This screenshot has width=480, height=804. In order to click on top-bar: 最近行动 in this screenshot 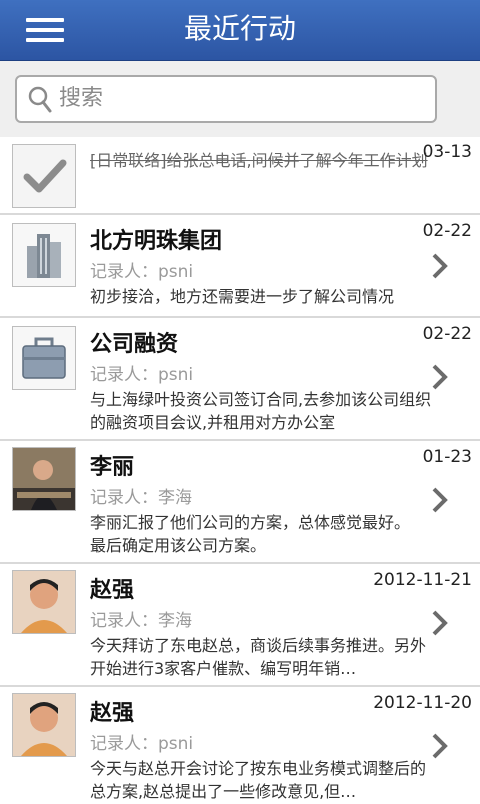, I will do `click(240, 30)`.